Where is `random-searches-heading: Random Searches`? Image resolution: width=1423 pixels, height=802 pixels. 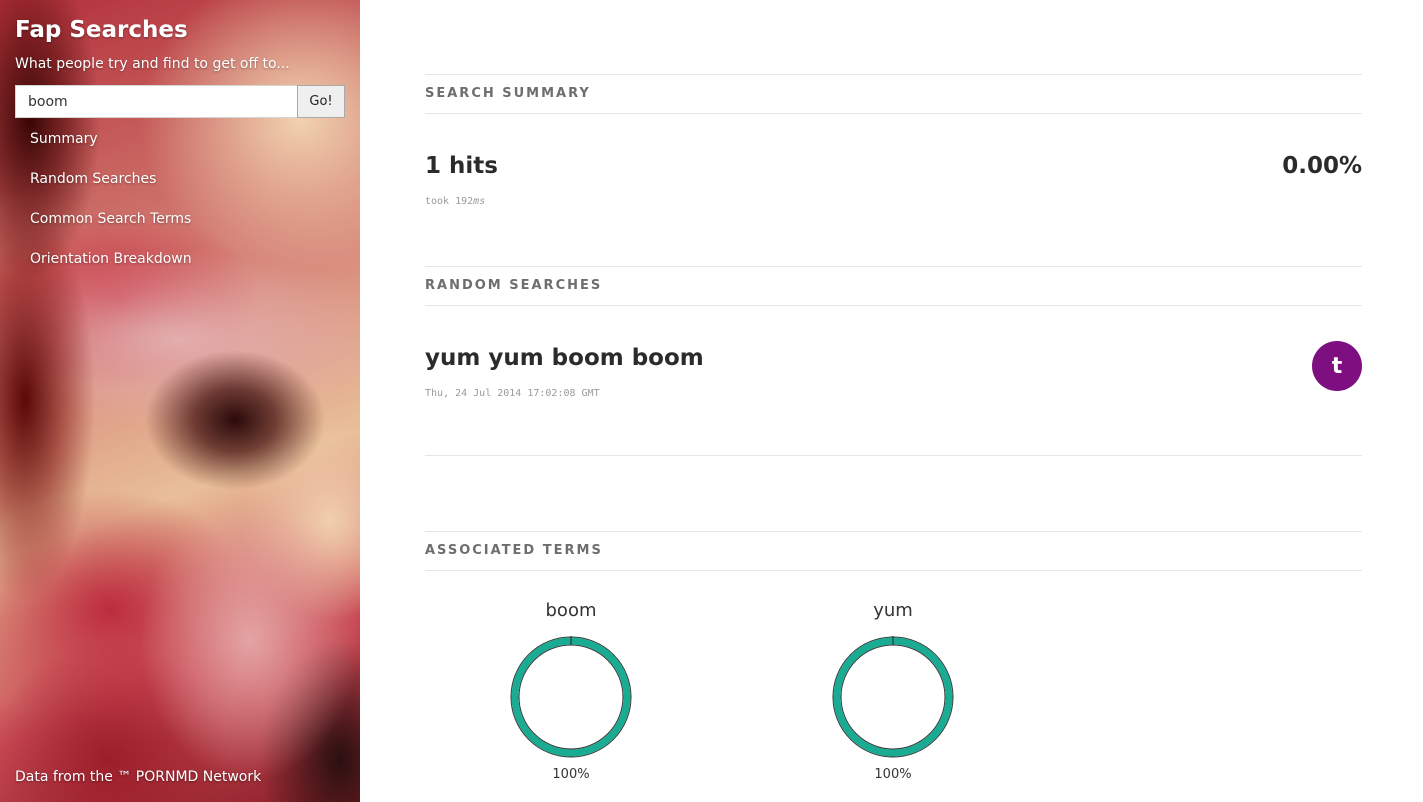
random-searches-heading: Random Searches is located at coordinates (514, 285).